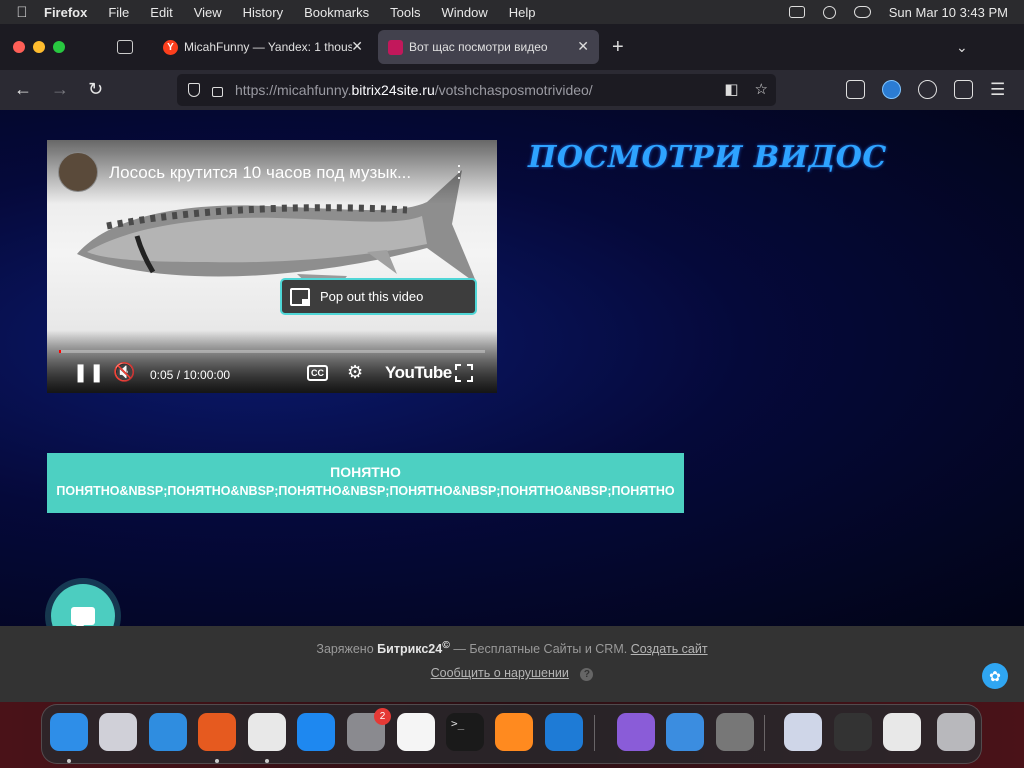 This screenshot has width=1024, height=768. I want to click on tab-title: Вот щас посмотри видео, so click(478, 47).